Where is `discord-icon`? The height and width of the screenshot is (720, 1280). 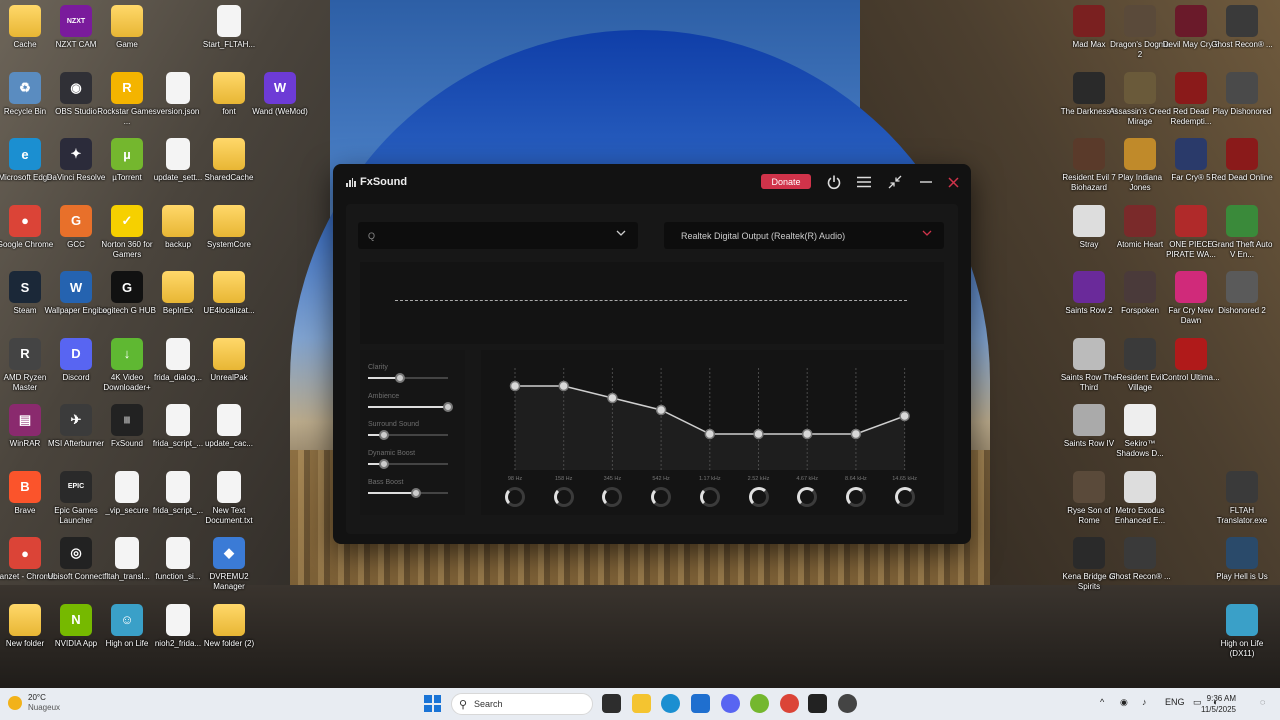
discord-icon is located at coordinates (730, 703).